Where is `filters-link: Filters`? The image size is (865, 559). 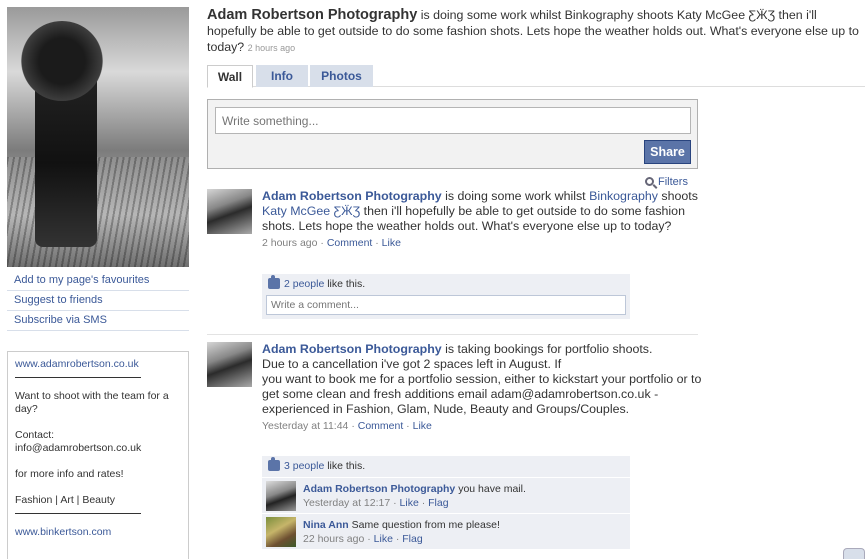 filters-link: Filters is located at coordinates (666, 182).